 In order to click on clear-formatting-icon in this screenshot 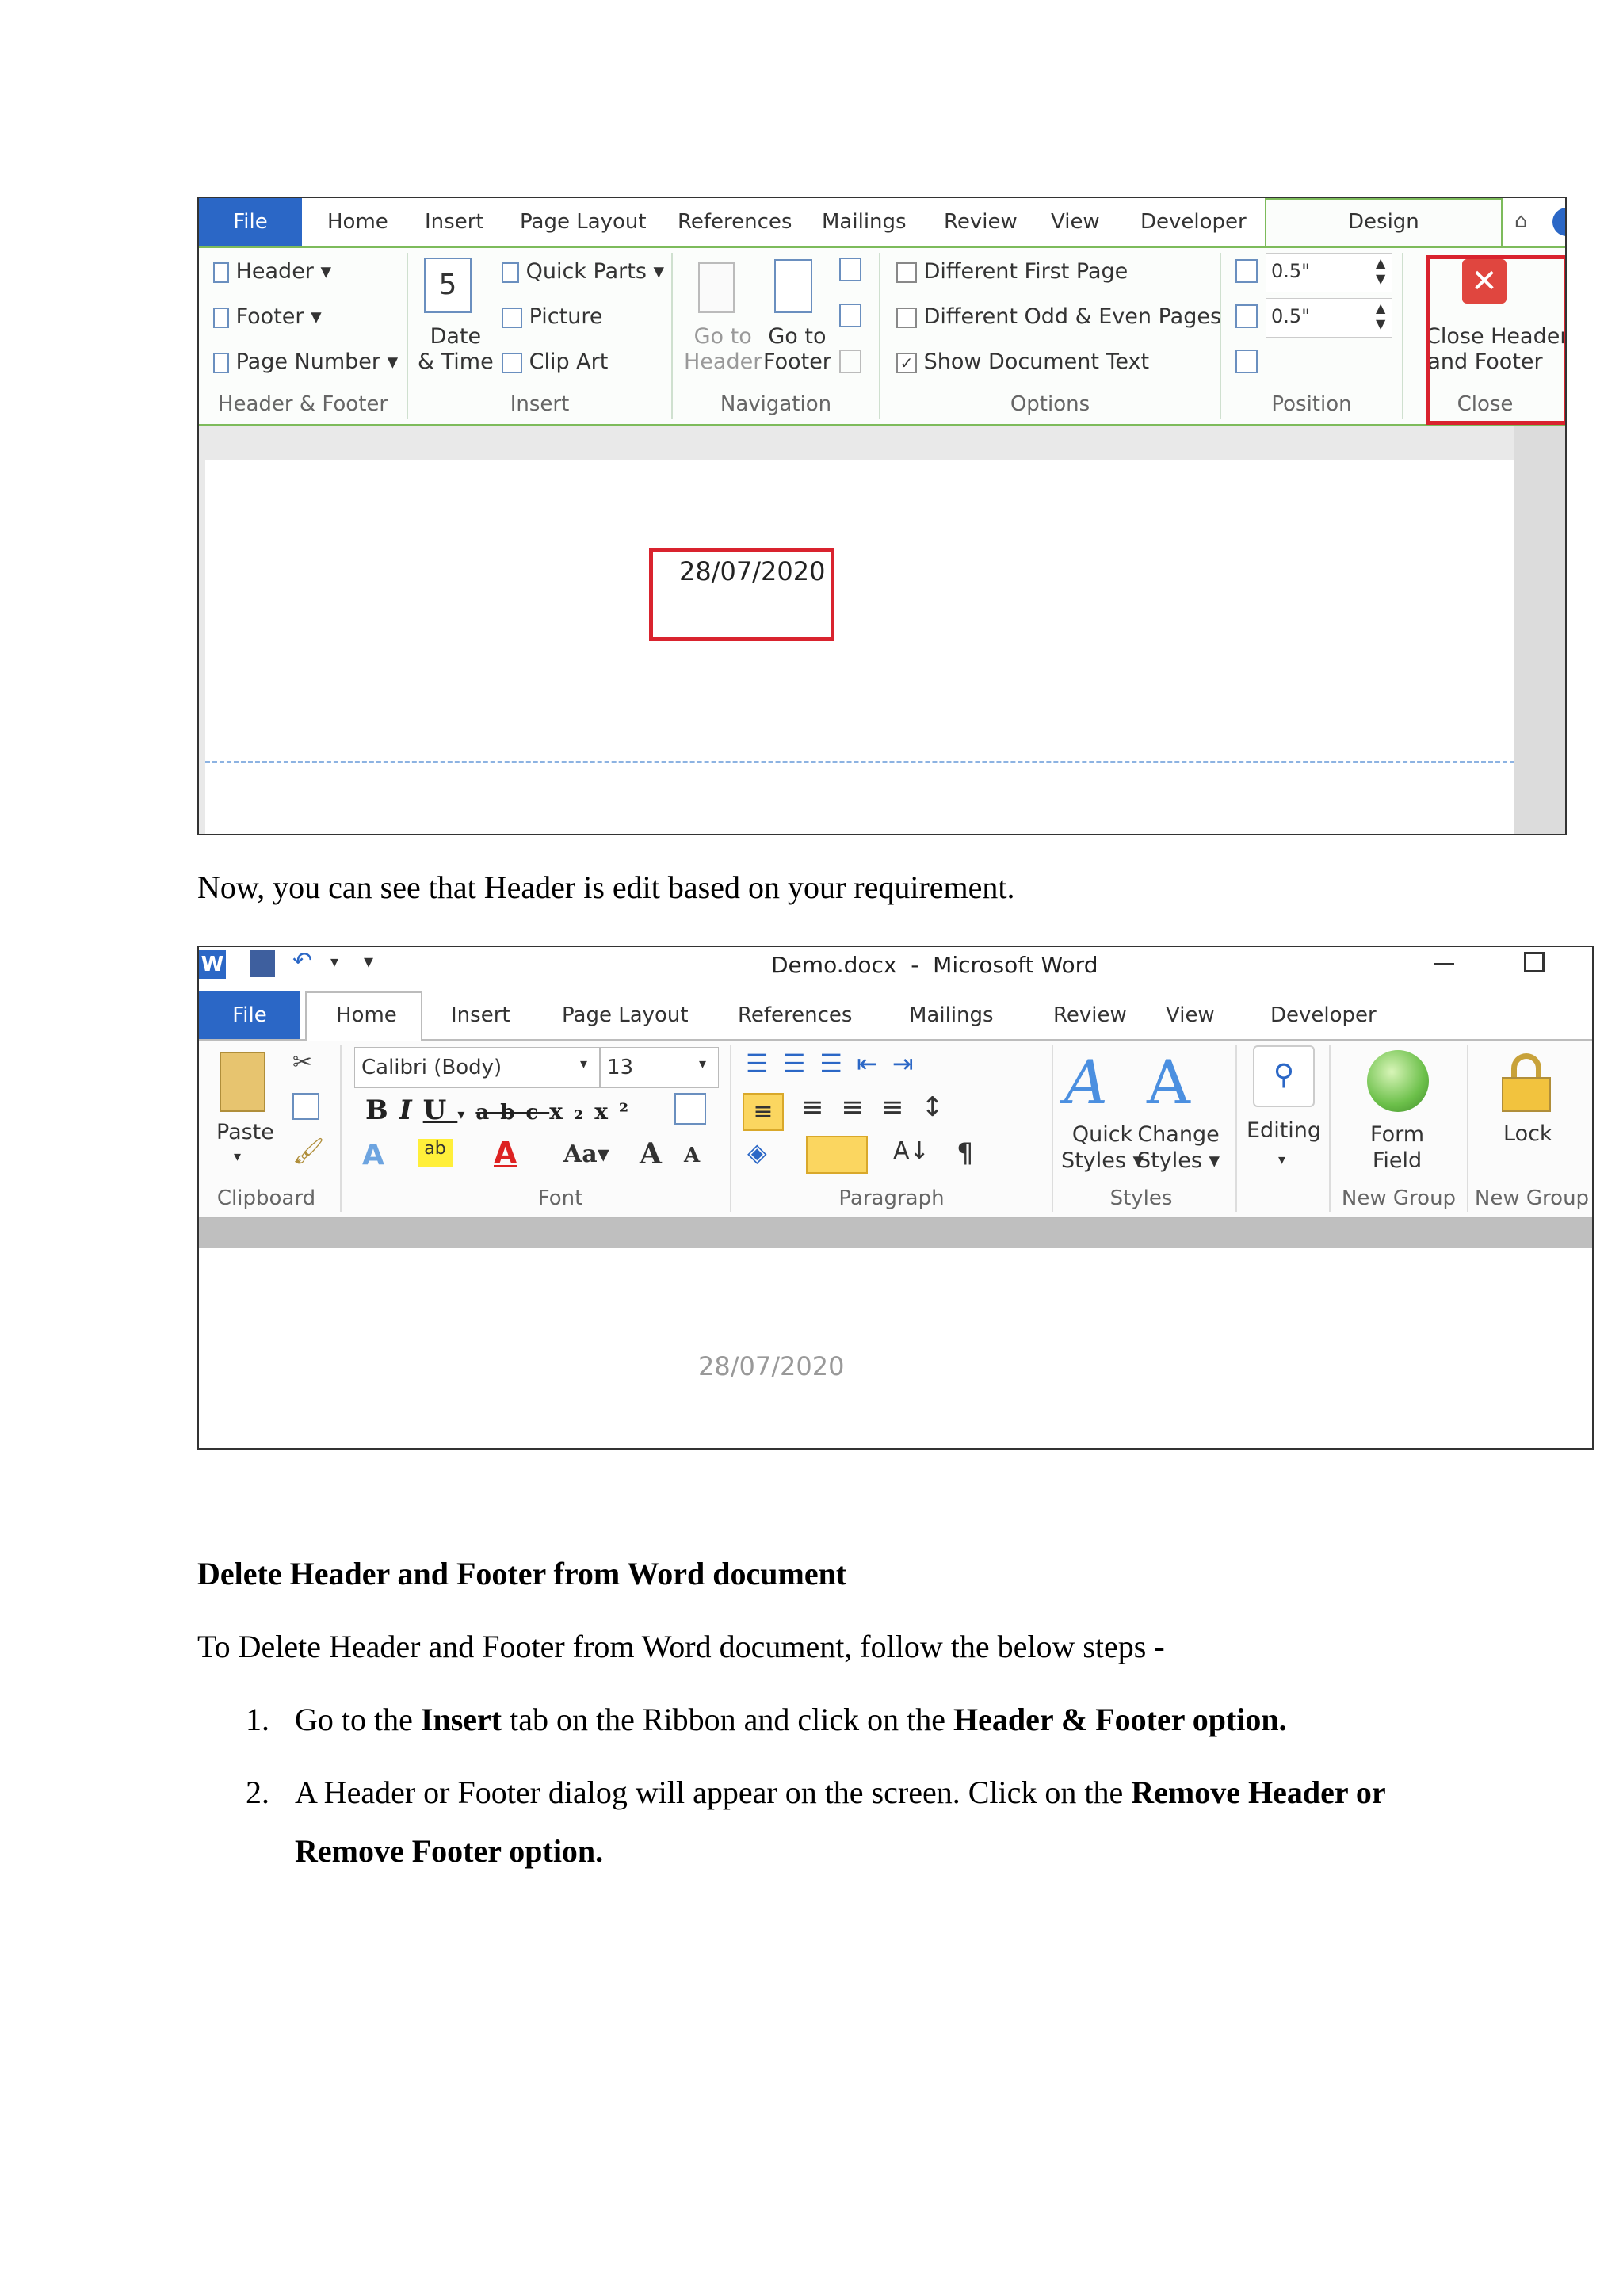, I will do `click(690, 1109)`.